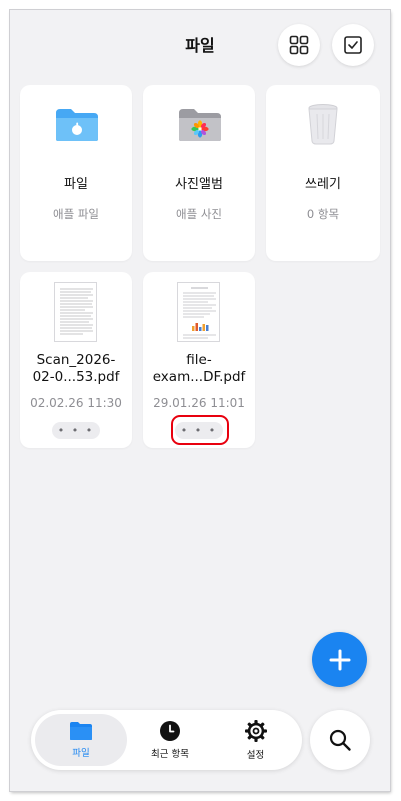  I want to click on location-subtitle: 애플 사진, so click(199, 214).